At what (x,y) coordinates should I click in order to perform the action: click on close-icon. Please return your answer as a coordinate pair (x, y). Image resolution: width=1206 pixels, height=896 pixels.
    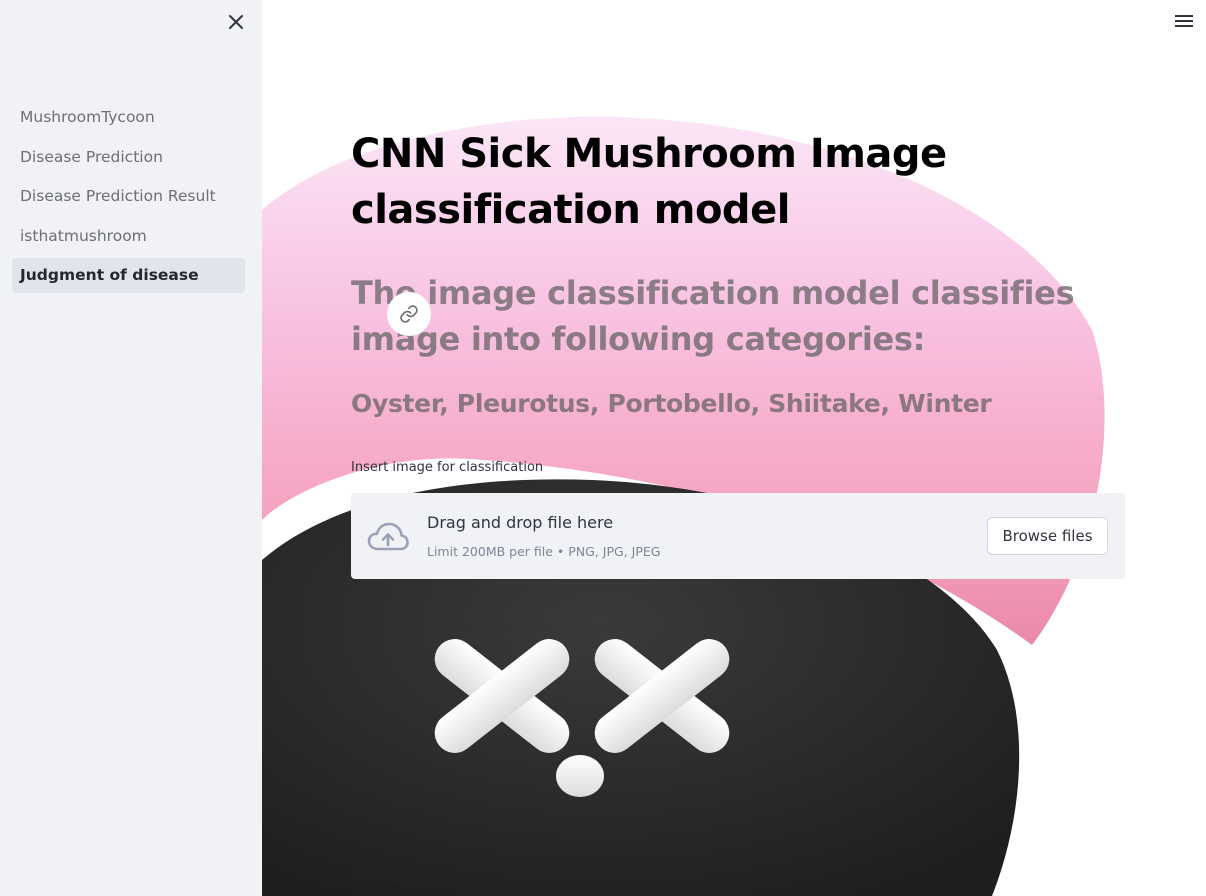
    Looking at the image, I should click on (236, 22).